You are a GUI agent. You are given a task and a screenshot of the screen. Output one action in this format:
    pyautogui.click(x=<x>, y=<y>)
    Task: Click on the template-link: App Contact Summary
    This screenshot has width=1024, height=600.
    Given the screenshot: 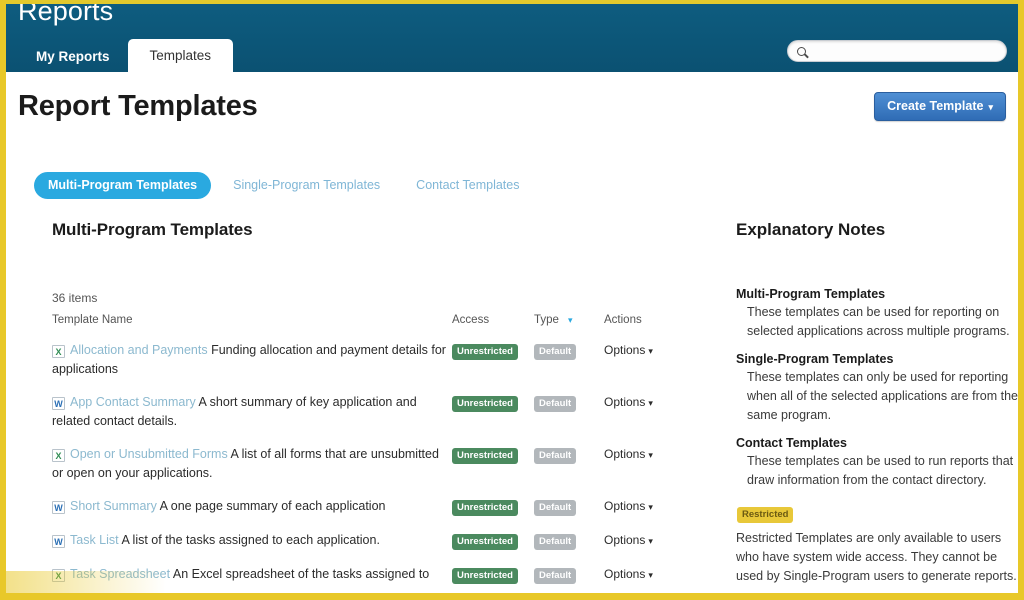 What is the action you would take?
    pyautogui.click(x=133, y=402)
    